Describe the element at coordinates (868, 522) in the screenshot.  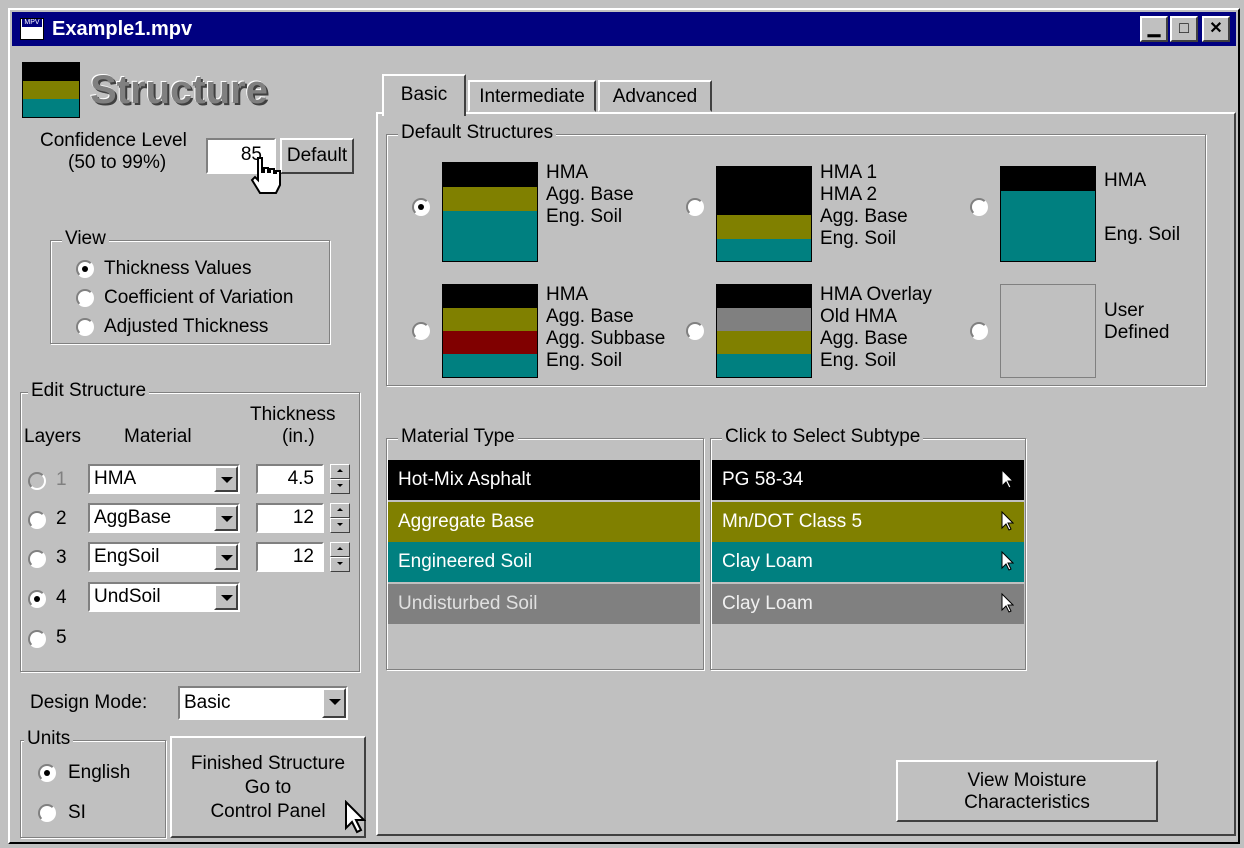
I see `subtype-row-2: Mn/DOT Class 5` at that location.